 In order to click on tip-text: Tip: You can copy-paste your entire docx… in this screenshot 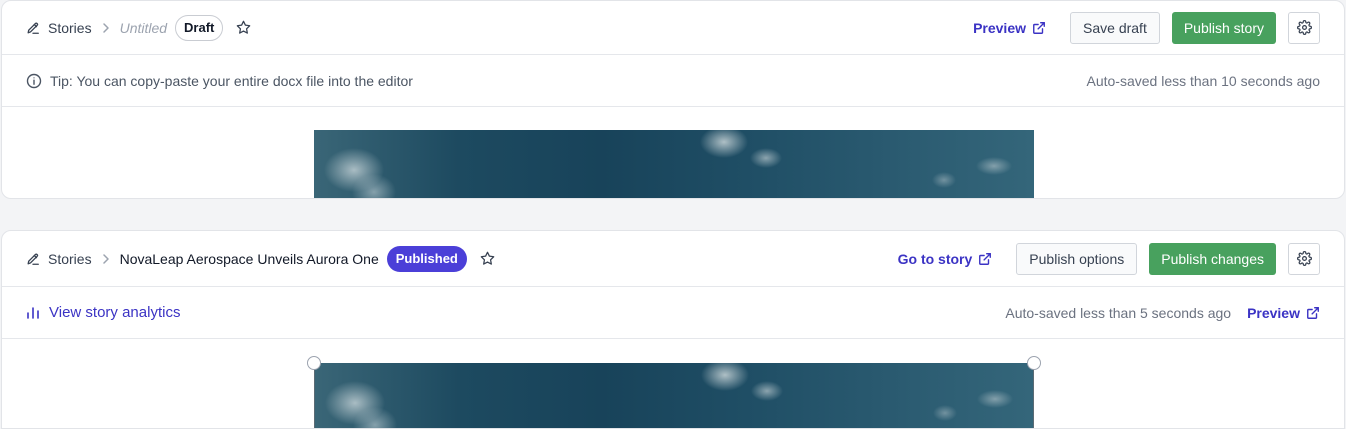, I will do `click(231, 80)`.